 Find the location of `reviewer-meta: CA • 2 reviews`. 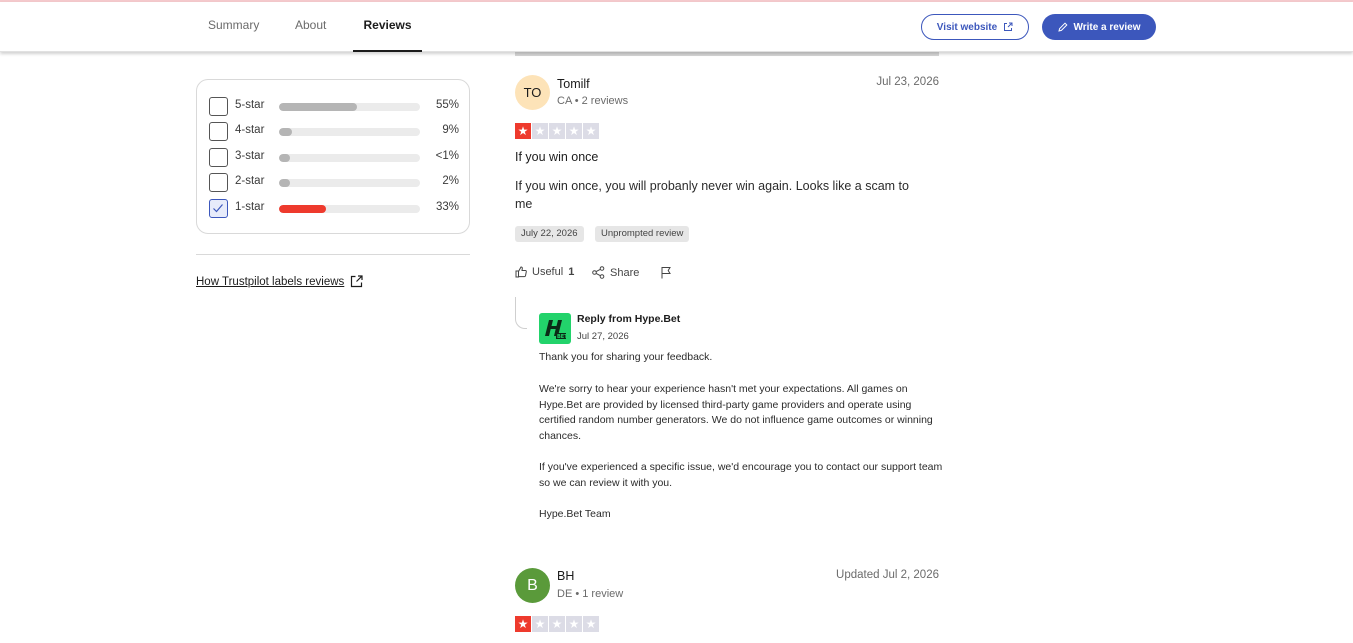

reviewer-meta: CA • 2 reviews is located at coordinates (593, 101).